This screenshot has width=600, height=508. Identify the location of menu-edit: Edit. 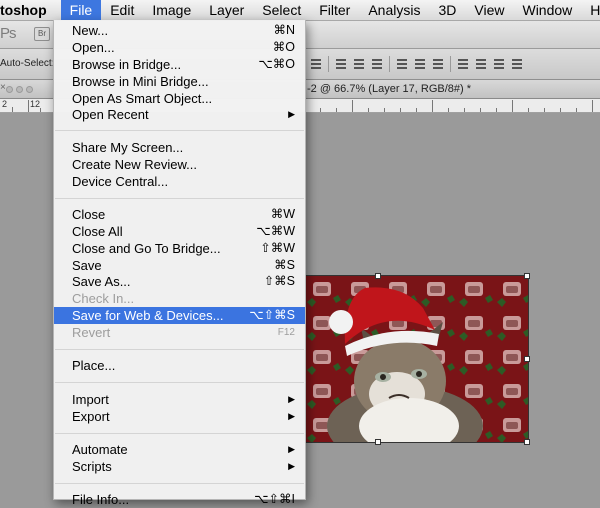
(122, 10).